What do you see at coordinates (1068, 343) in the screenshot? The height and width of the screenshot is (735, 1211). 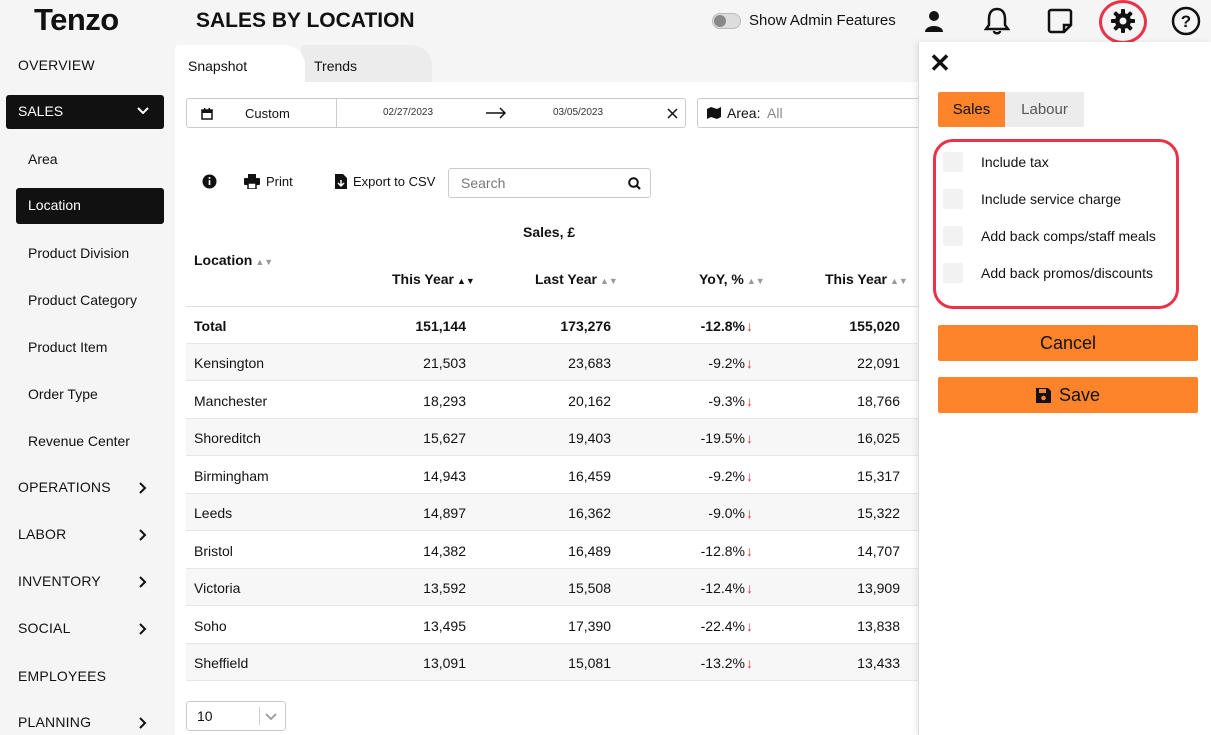 I see `cancel-button: Cancel` at bounding box center [1068, 343].